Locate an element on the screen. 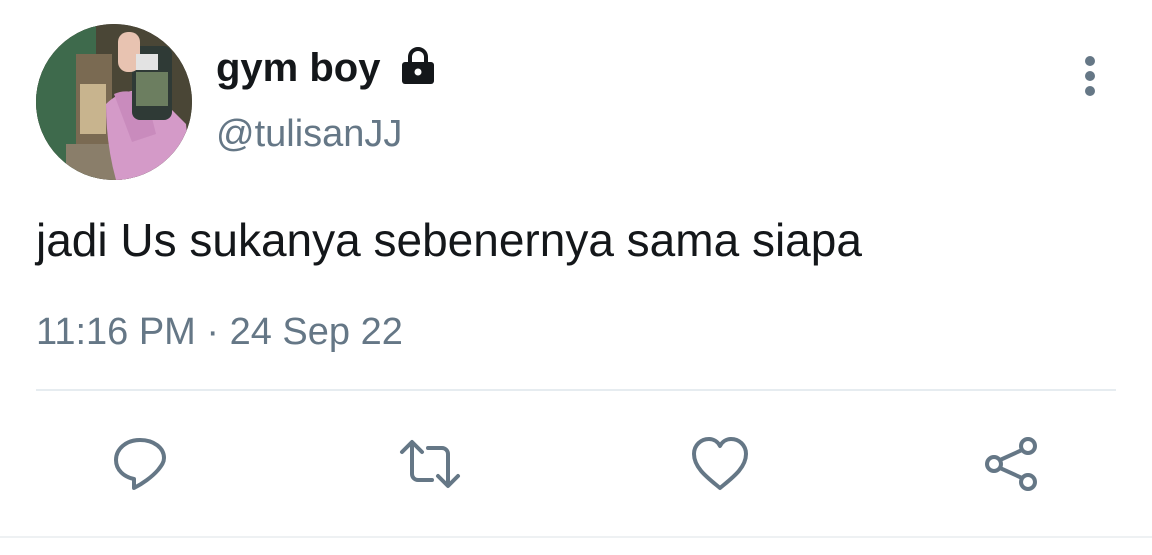 The width and height of the screenshot is (1152, 555). divider is located at coordinates (576, 390).